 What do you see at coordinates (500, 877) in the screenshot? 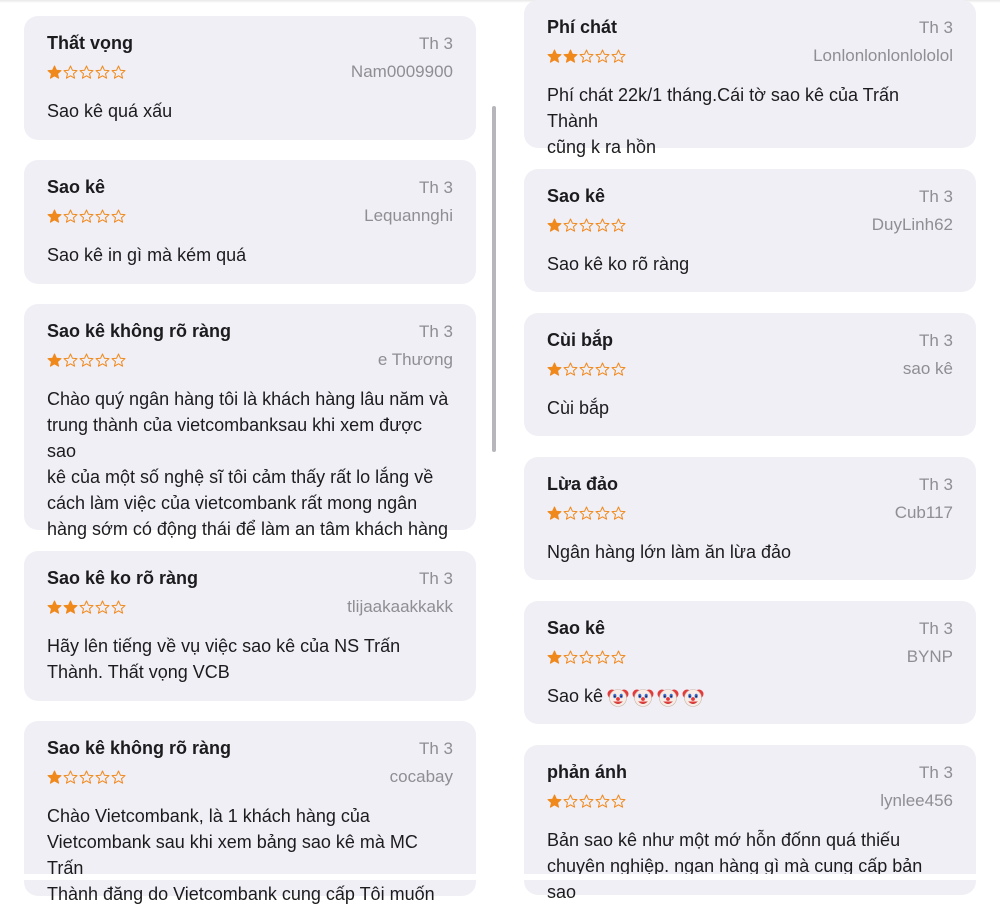
I see `bottom-edge` at bounding box center [500, 877].